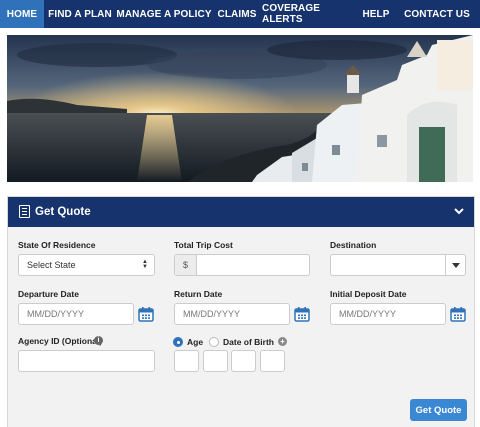  Describe the element at coordinates (248, 342) in the screenshot. I see `dob-option-label: Date of Birth` at that location.